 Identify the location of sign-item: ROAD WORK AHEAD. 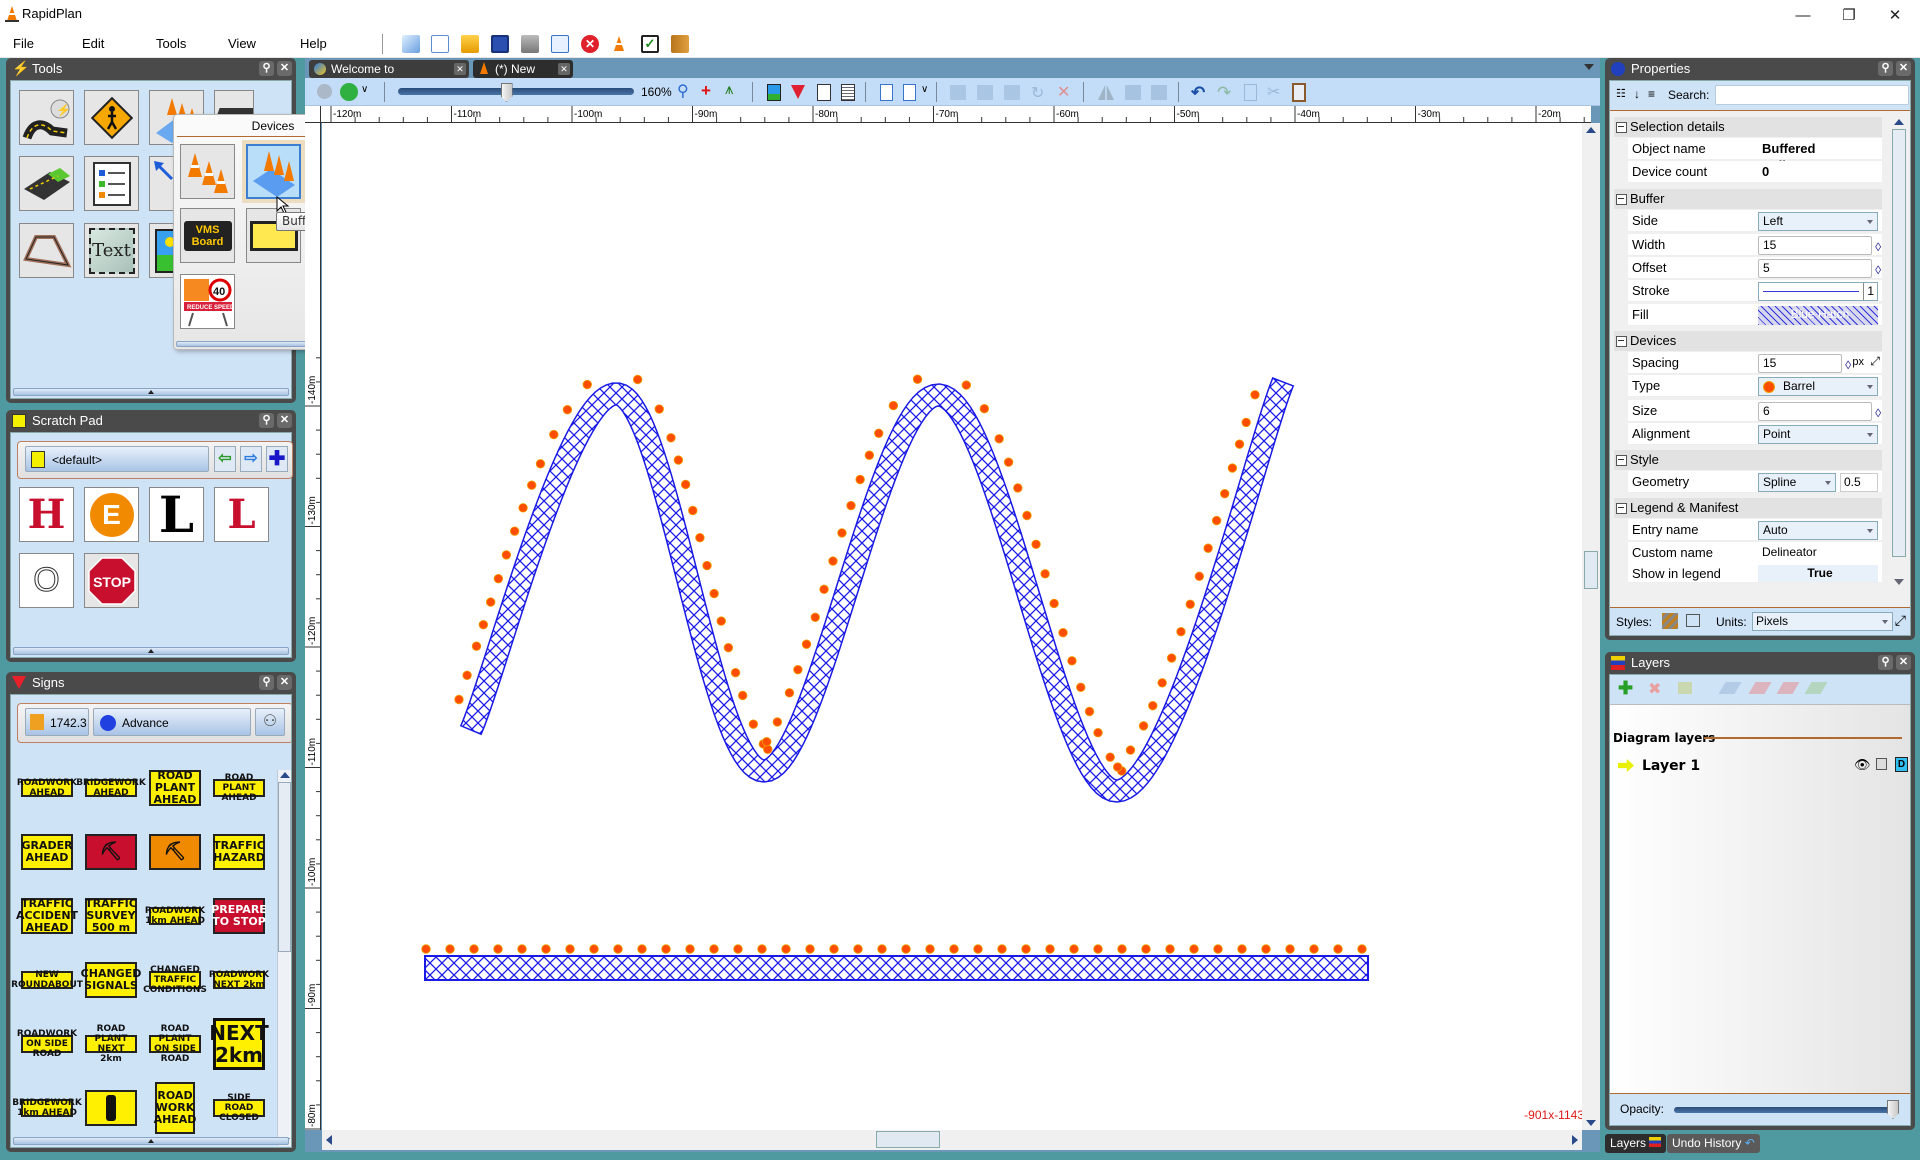
(175, 1108).